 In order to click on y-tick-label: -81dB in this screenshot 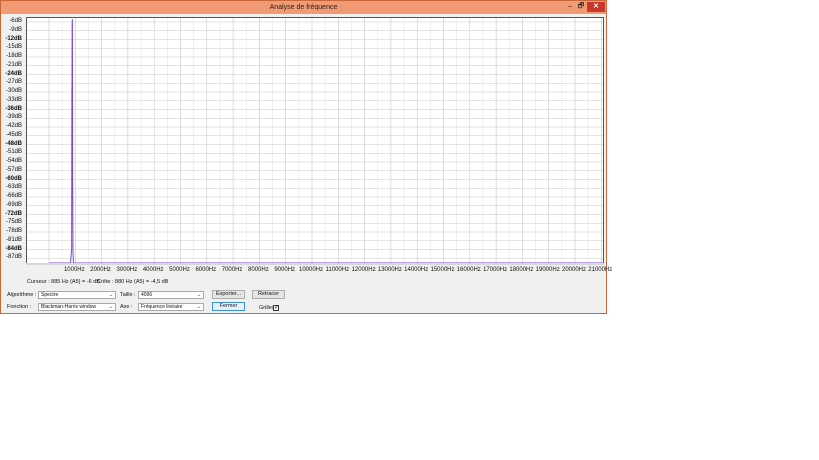, I will do `click(13, 239)`.